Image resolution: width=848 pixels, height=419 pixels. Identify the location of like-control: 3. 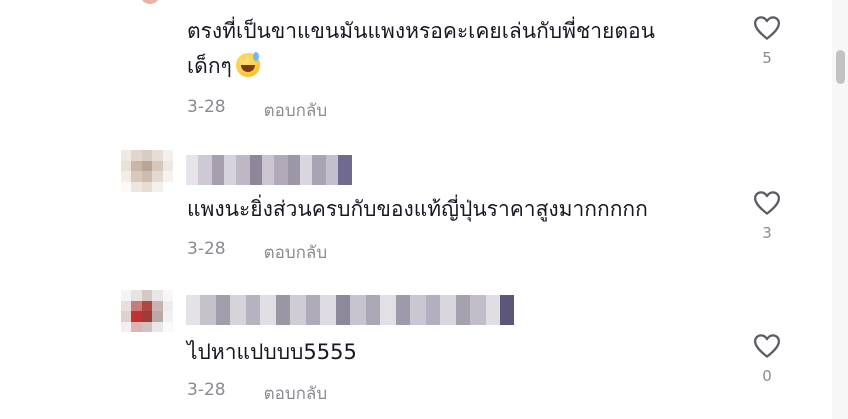
(767, 215).